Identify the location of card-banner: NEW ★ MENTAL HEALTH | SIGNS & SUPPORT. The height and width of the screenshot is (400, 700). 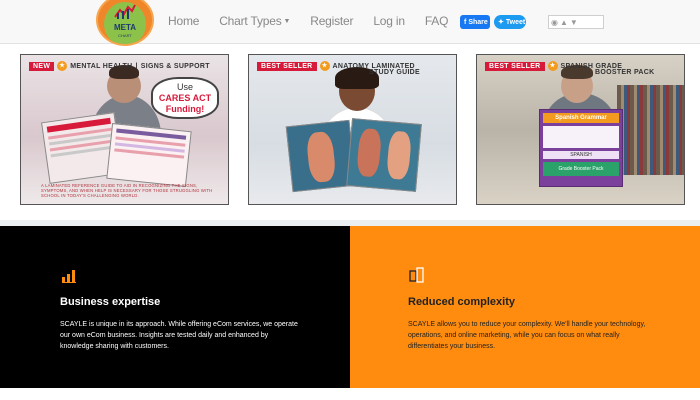
(119, 66).